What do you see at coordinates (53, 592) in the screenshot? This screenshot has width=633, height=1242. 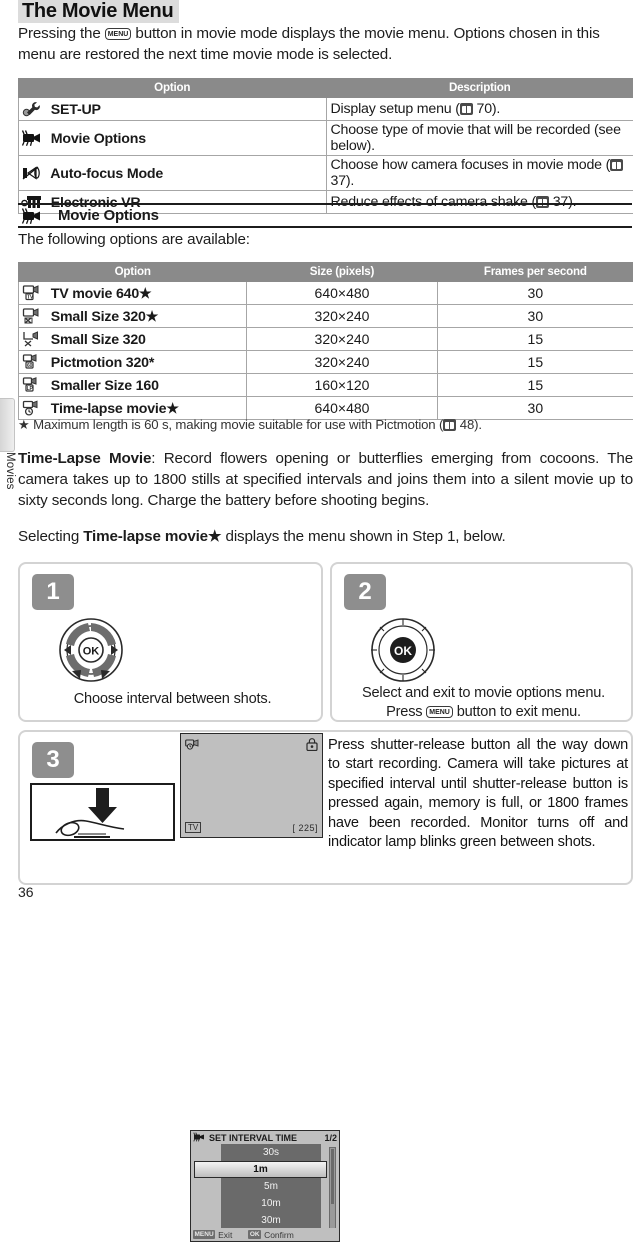 I see `step-badge-1: 1` at bounding box center [53, 592].